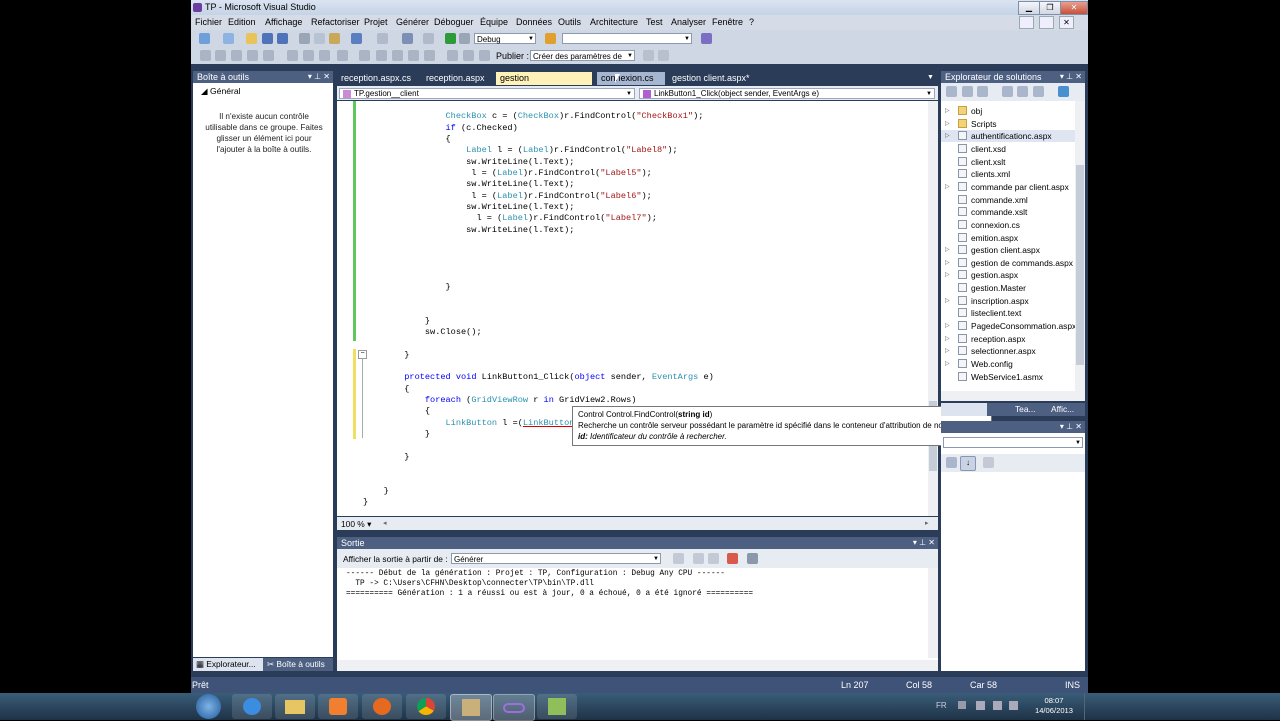 This screenshot has width=1280, height=721. Describe the element at coordinates (334, 38) in the screenshot. I see `paste-icon` at that location.